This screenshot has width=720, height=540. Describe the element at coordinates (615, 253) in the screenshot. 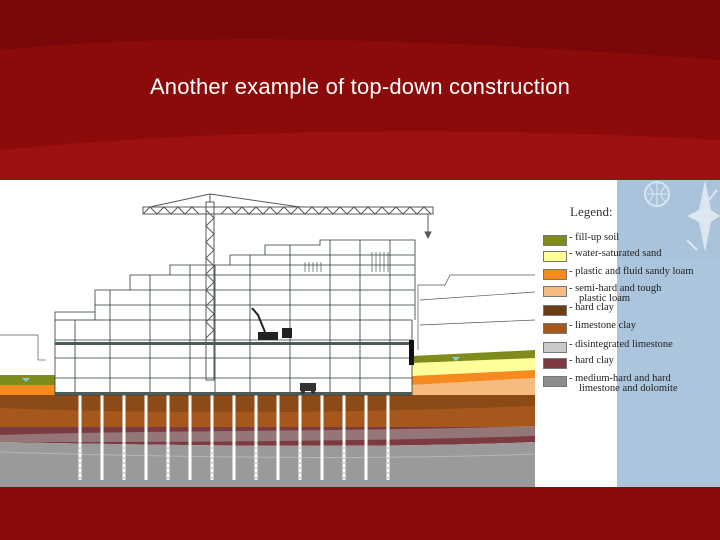

I see `legend-label: - water-saturated sand` at that location.